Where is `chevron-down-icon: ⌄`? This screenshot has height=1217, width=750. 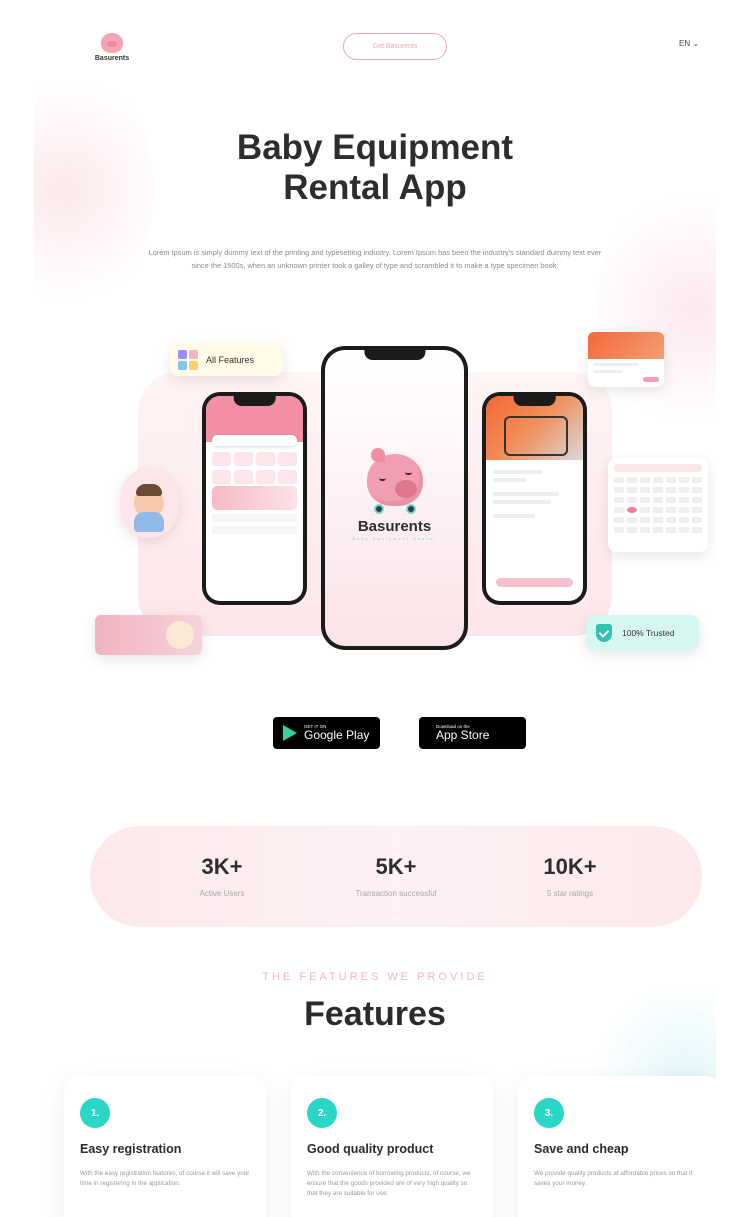
chevron-down-icon: ⌄ is located at coordinates (696, 43).